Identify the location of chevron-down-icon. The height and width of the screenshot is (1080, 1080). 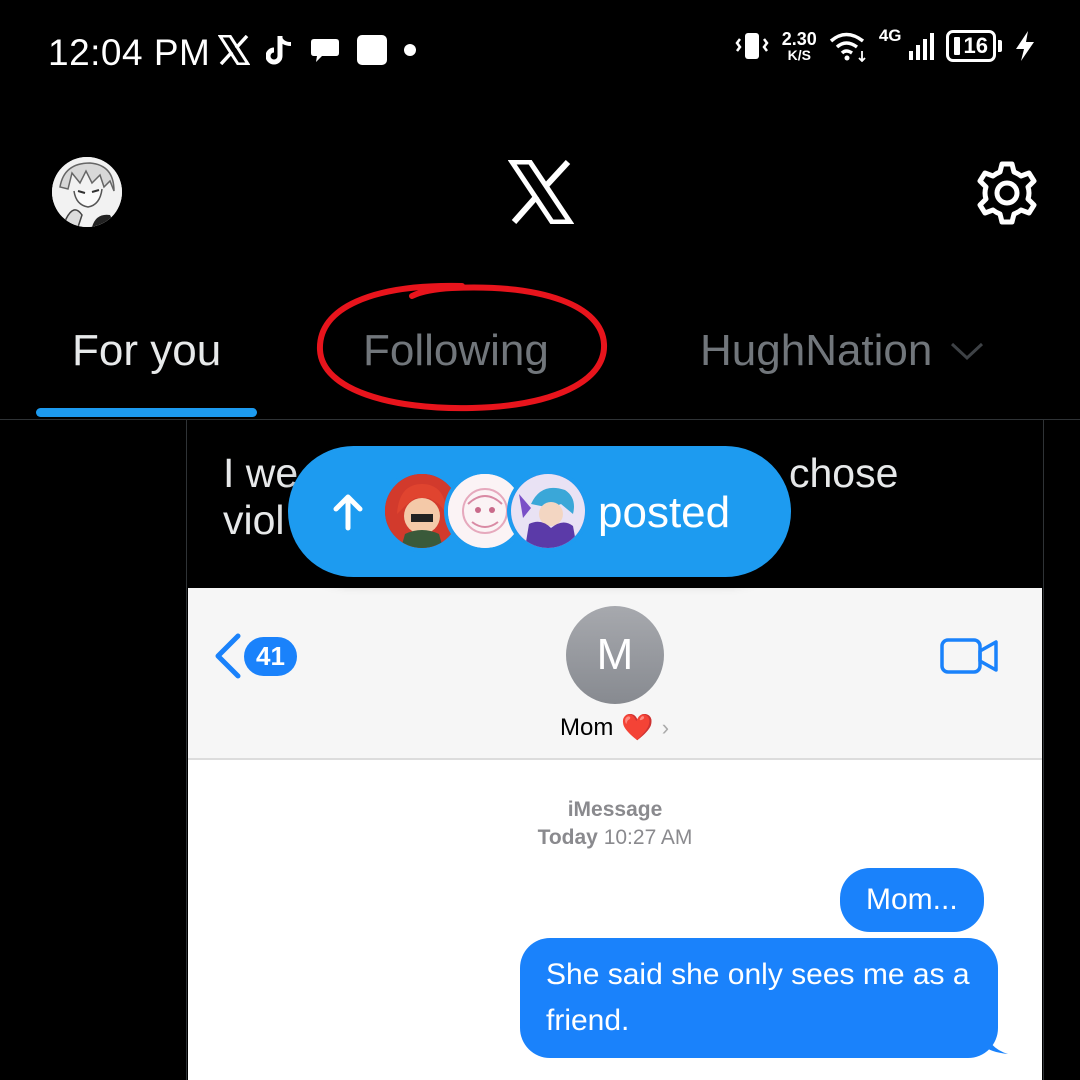
(967, 351).